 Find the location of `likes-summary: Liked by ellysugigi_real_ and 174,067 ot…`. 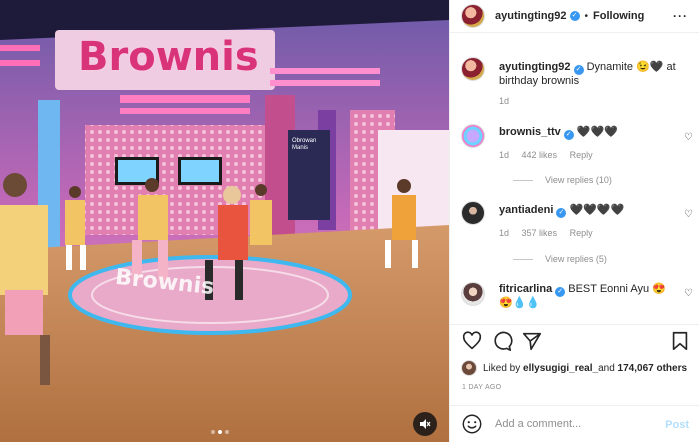

likes-summary: Liked by ellysugigi_real_ and 174,067 ot… is located at coordinates (574, 368).